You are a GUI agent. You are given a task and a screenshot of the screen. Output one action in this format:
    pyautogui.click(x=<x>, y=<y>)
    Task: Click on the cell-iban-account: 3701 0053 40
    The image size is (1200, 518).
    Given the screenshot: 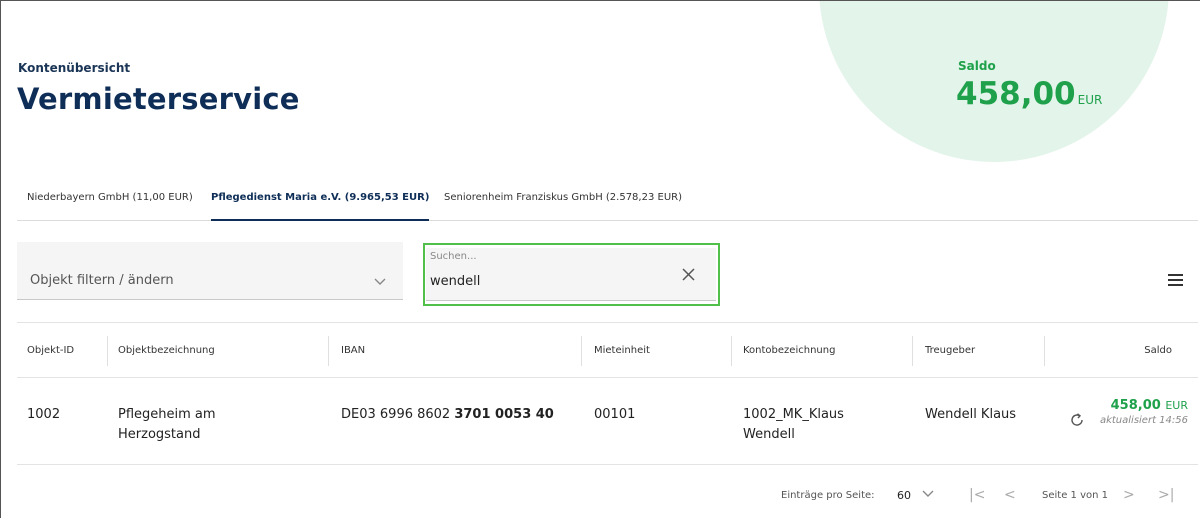 What is the action you would take?
    pyautogui.click(x=504, y=414)
    